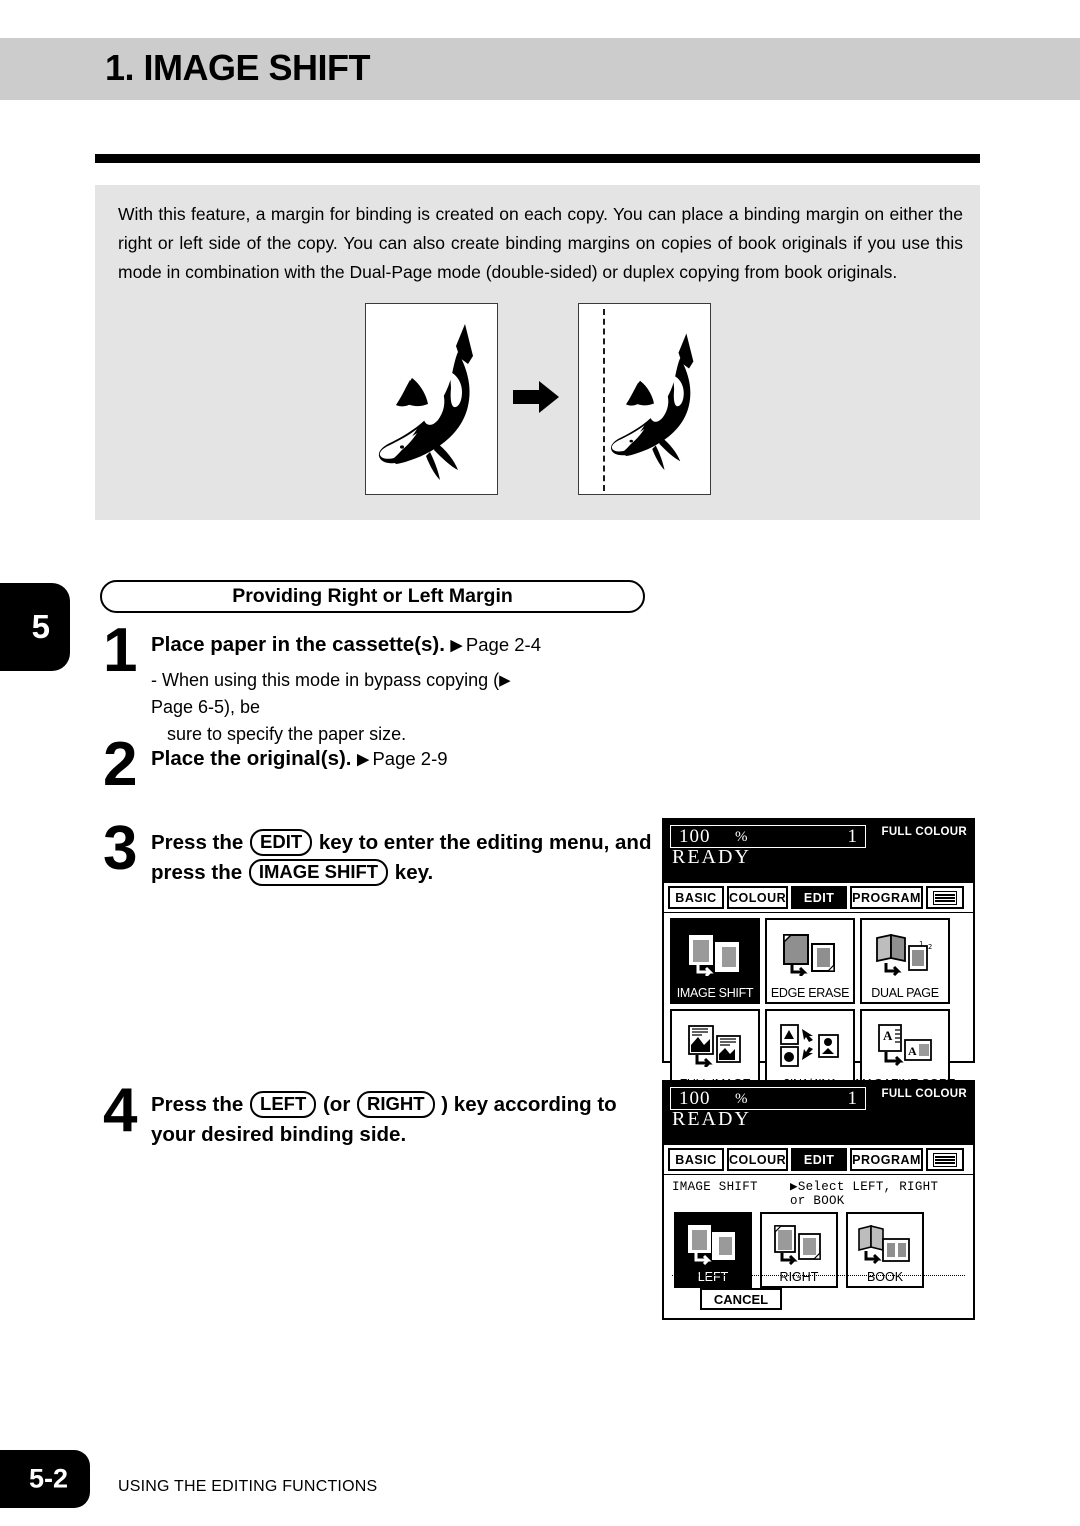  Describe the element at coordinates (318, 872) in the screenshot. I see `image-shift-key-label: IMAGE SHIFT` at that location.